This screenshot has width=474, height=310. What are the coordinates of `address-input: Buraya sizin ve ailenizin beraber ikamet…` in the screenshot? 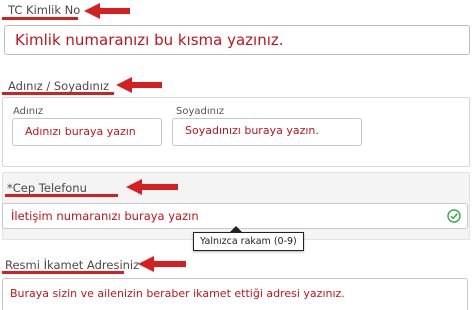 It's located at (235, 294).